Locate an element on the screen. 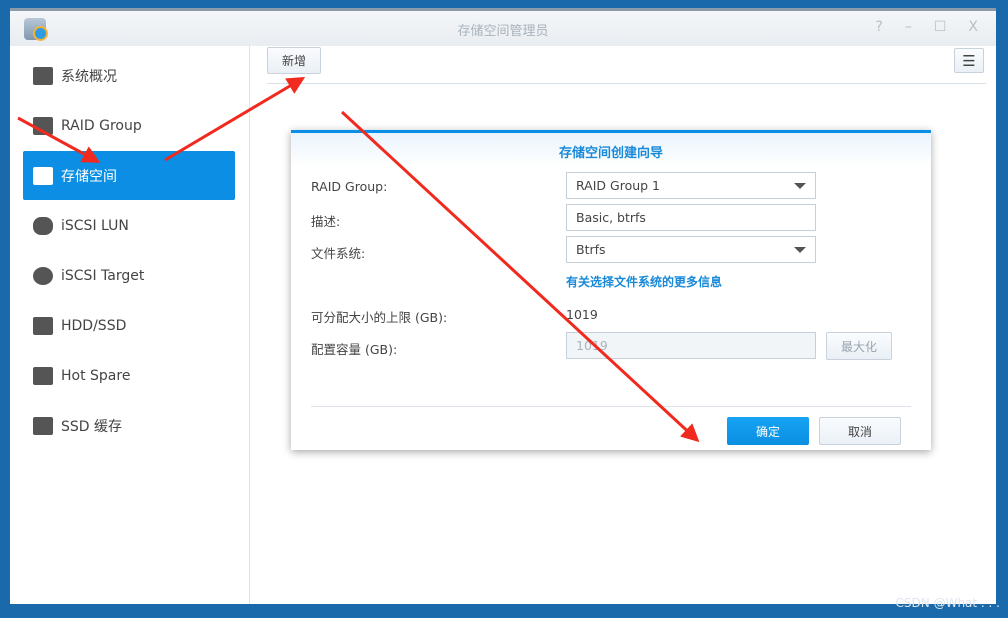 The width and height of the screenshot is (1008, 618). sidebar-item-raid-group: RAID Group is located at coordinates (129, 125).